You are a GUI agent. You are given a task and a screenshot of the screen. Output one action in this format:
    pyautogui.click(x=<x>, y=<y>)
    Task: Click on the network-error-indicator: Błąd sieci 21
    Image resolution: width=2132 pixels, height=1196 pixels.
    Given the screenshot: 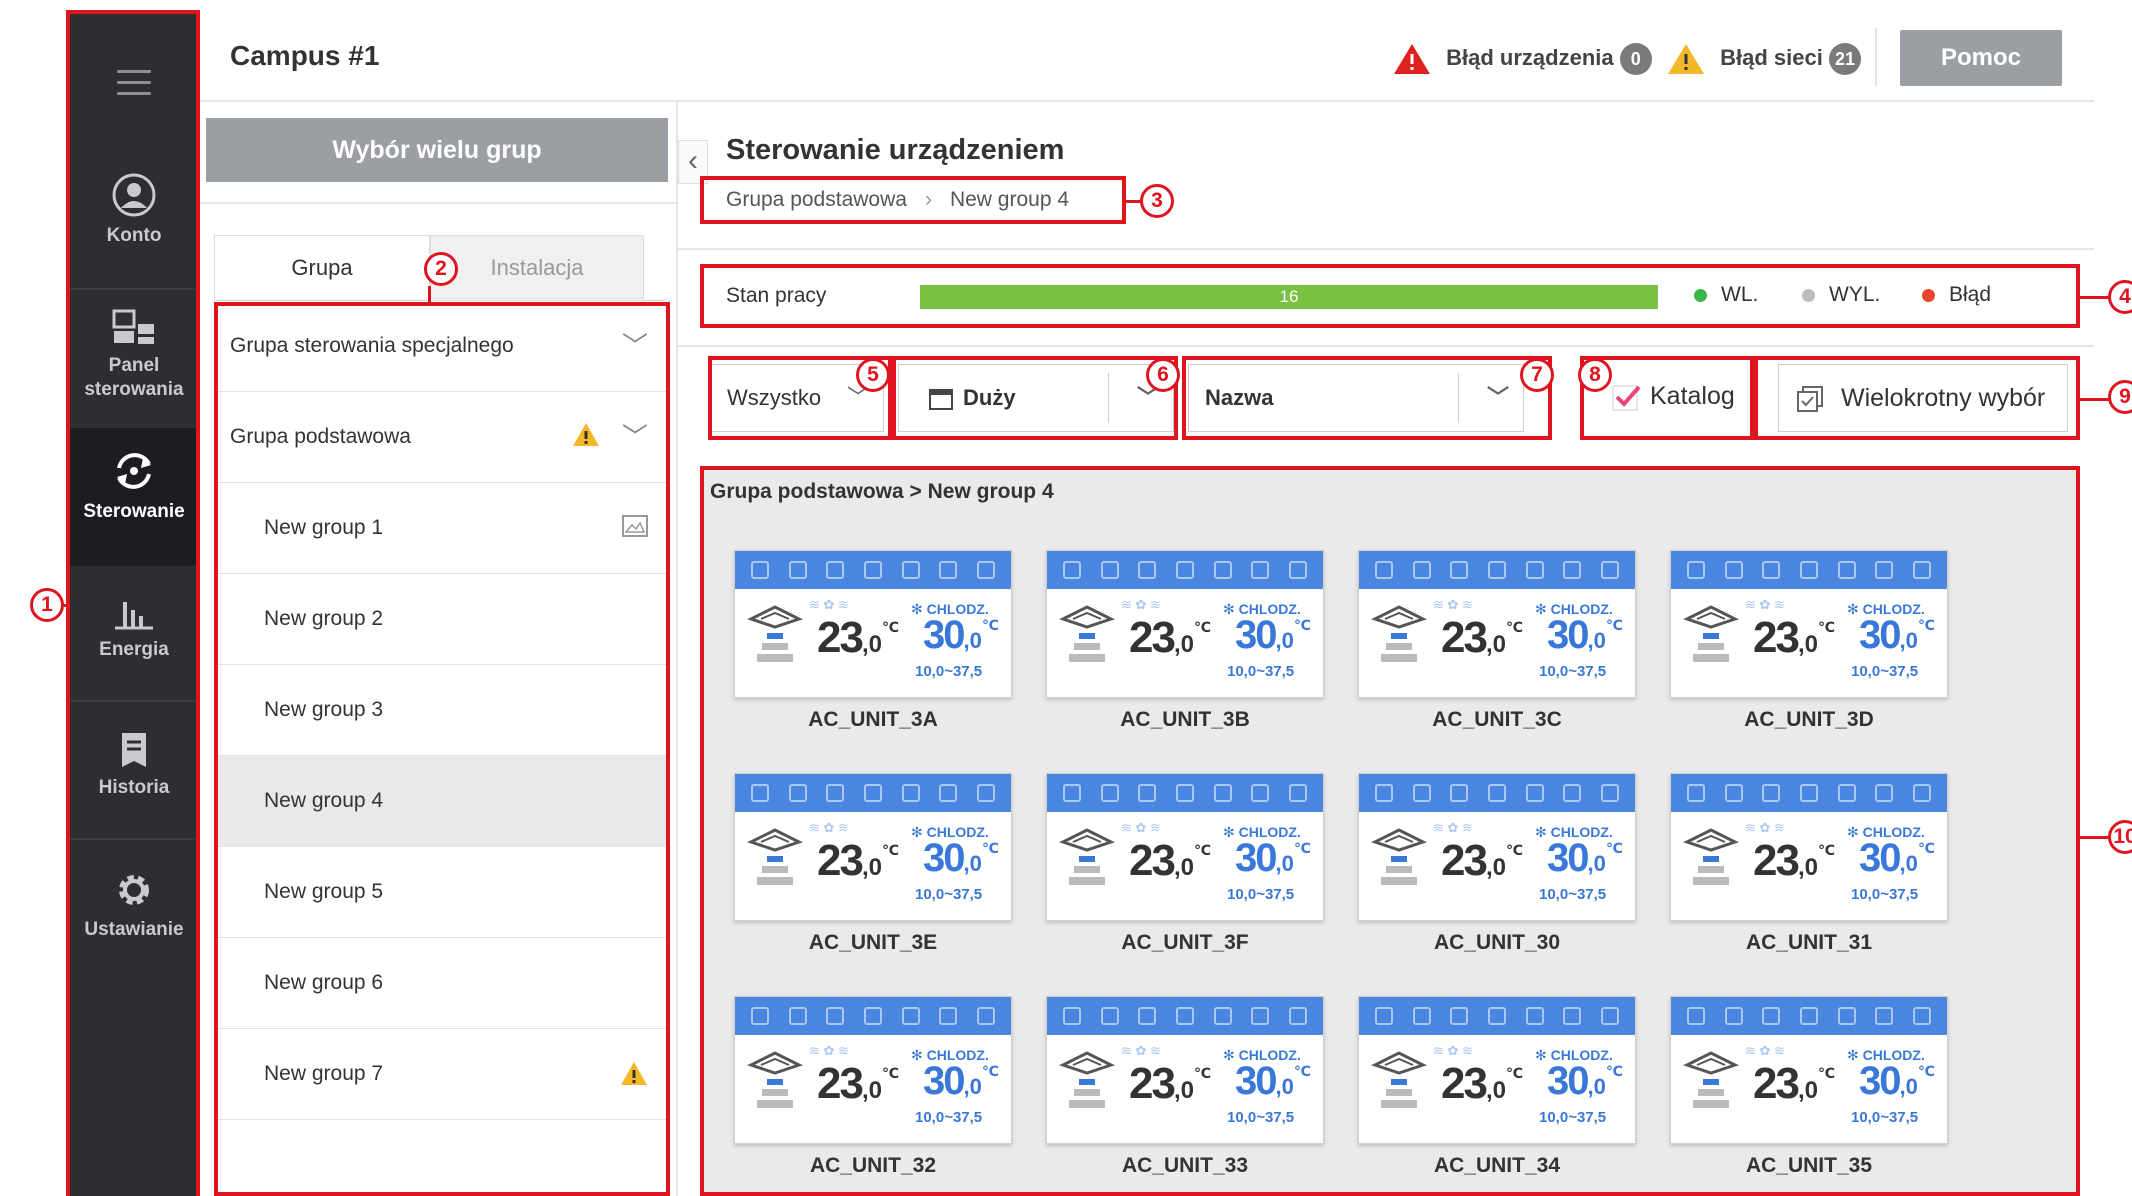 What is the action you would take?
    pyautogui.click(x=1763, y=59)
    